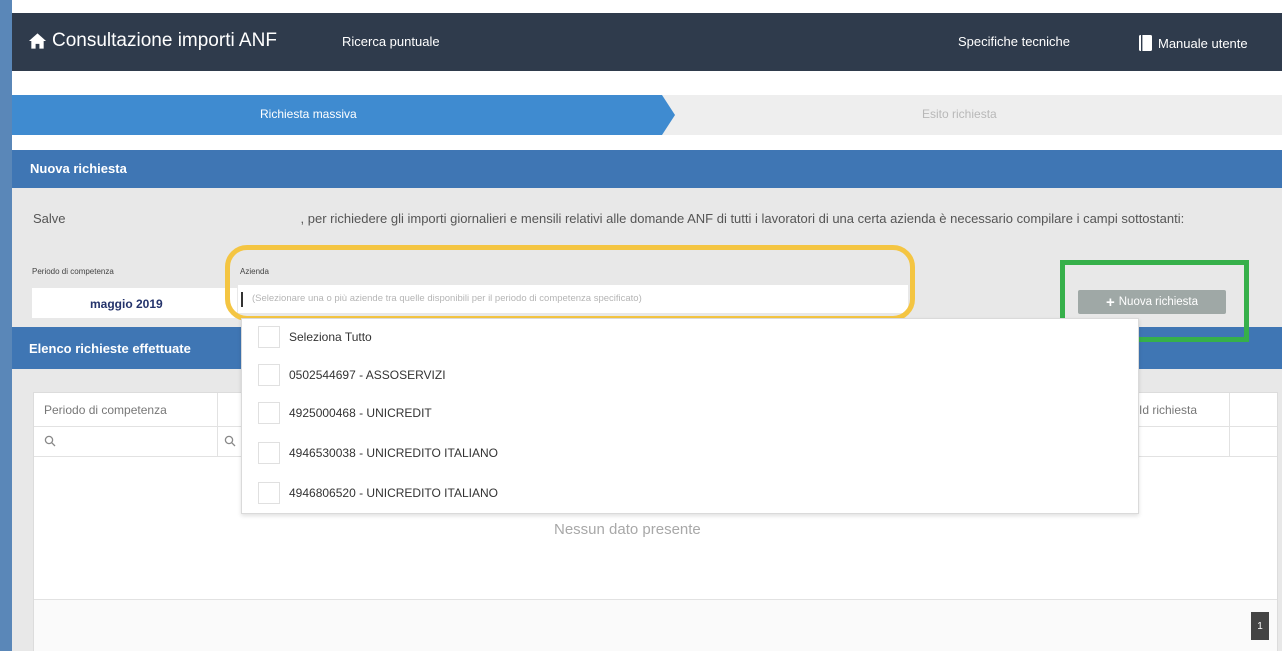 The image size is (1282, 651). Describe the element at coordinates (647, 169) in the screenshot. I see `nuova-richiesta-header: Nuova richiesta` at that location.